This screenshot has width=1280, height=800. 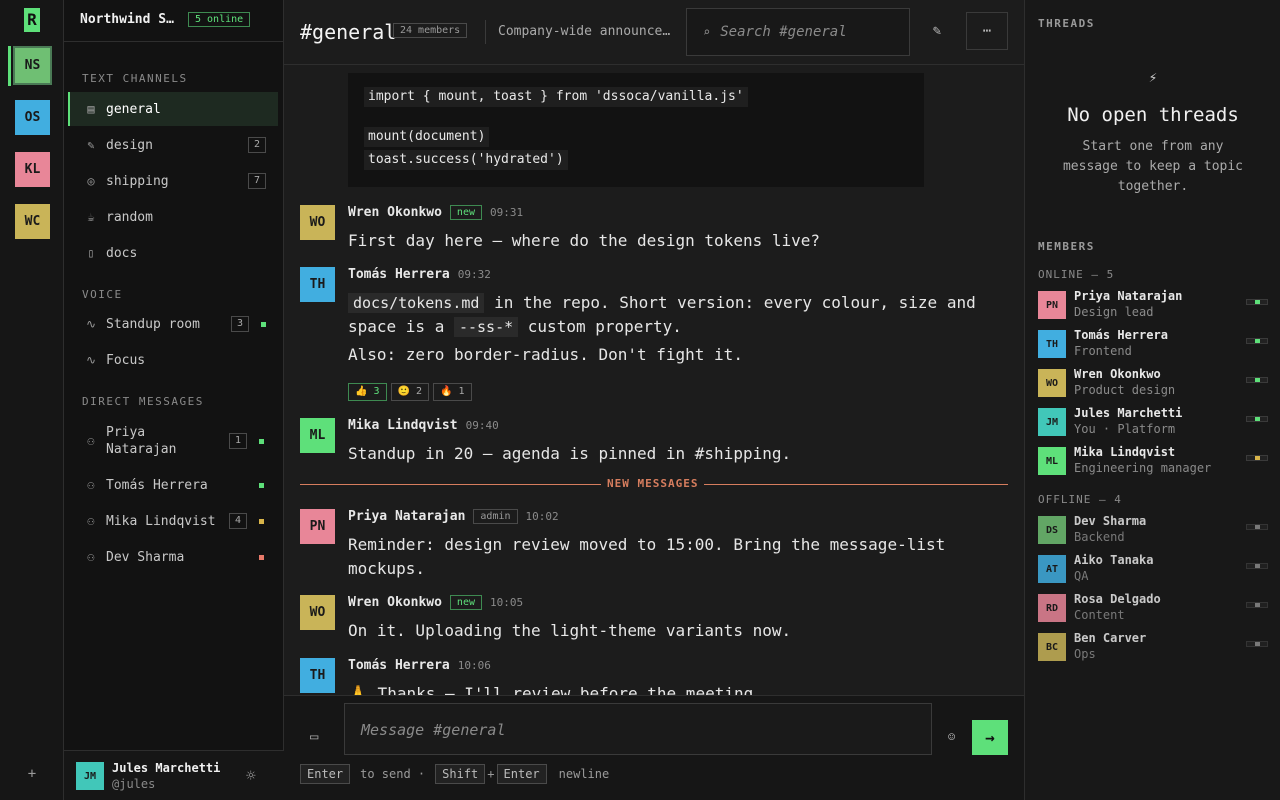 I want to click on dm-heading: DIRECT MESSAGES, so click(x=143, y=401).